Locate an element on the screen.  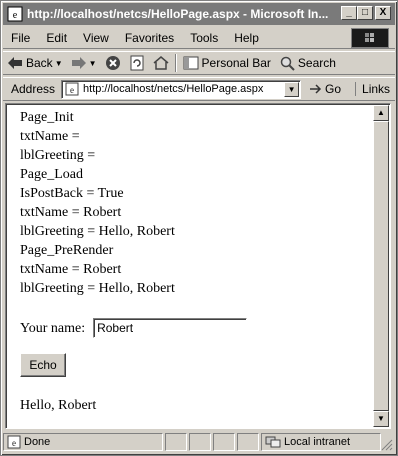
scroll-up-icon: ▲ is located at coordinates (381, 113).